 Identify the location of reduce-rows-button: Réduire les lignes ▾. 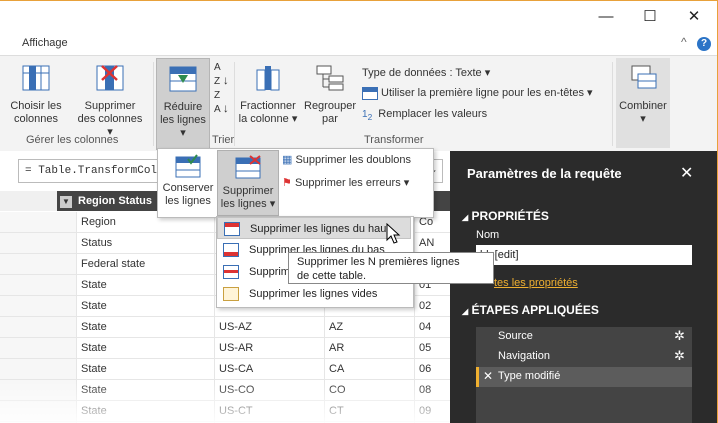
(183, 104).